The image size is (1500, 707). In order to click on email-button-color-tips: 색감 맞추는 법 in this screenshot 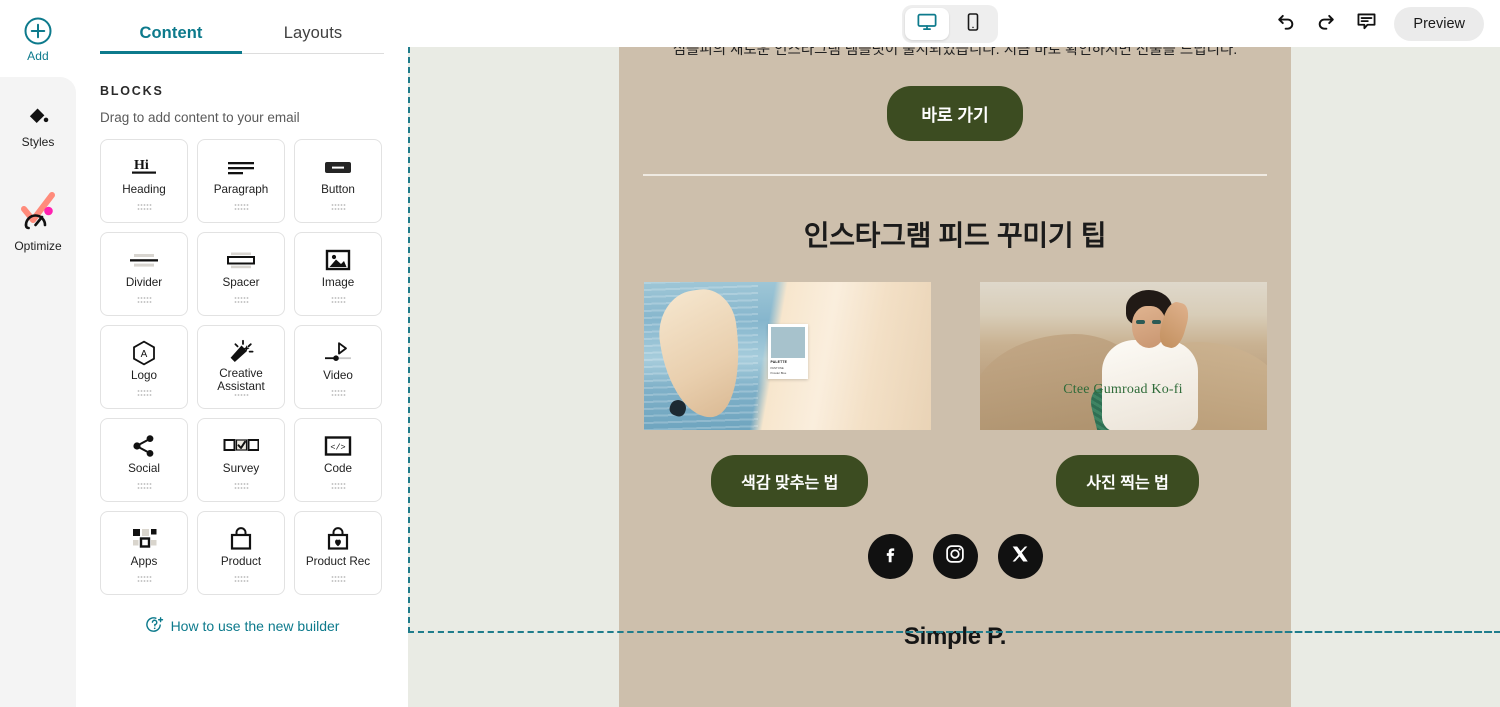, I will do `click(790, 481)`.